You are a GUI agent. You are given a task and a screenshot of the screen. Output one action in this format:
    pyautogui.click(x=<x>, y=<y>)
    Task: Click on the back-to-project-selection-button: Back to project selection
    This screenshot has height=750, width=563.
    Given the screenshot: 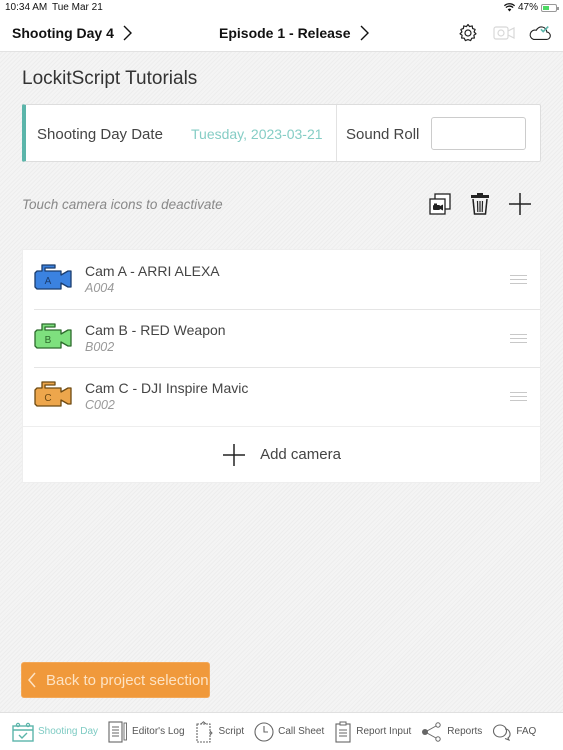 What is the action you would take?
    pyautogui.click(x=115, y=680)
    